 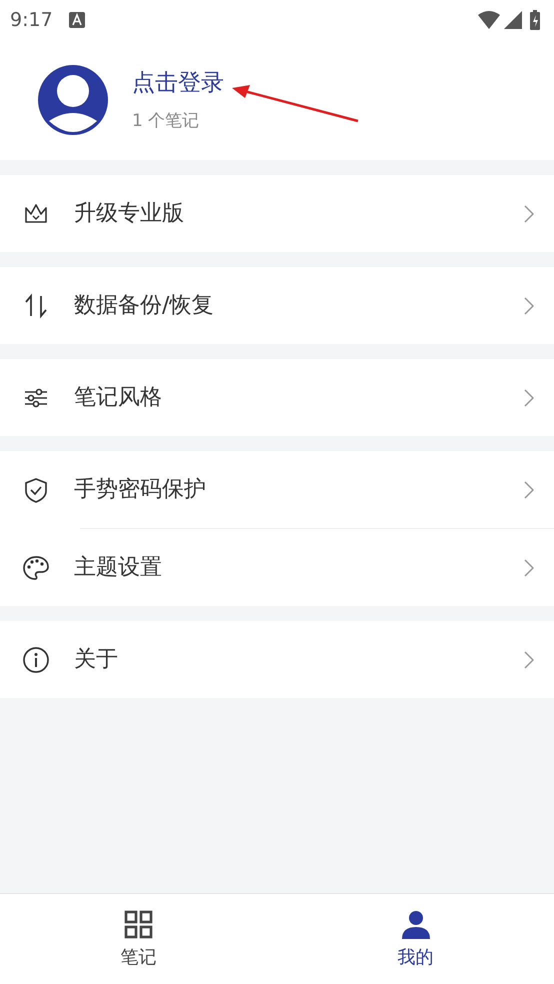 What do you see at coordinates (489, 20) in the screenshot?
I see `wifi-icon` at bounding box center [489, 20].